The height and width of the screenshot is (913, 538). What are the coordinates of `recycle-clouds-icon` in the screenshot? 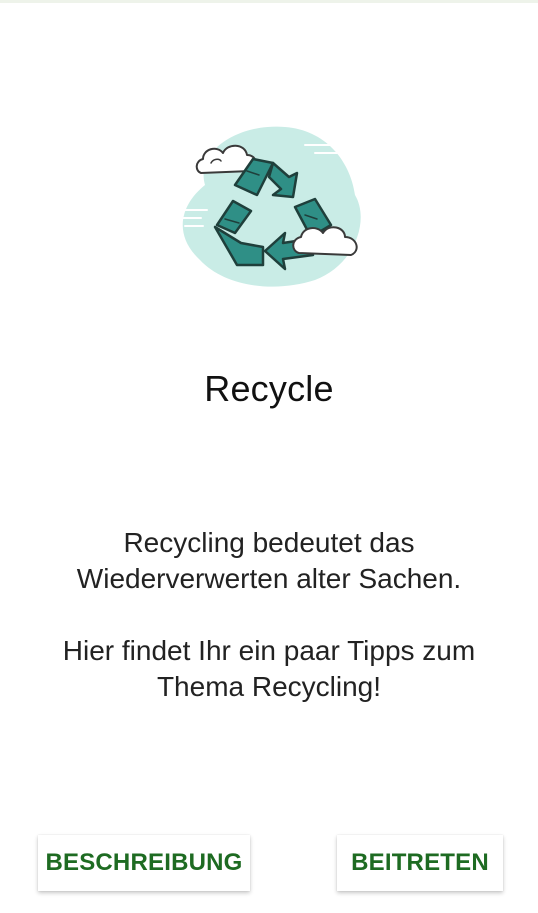 It's located at (270, 205).